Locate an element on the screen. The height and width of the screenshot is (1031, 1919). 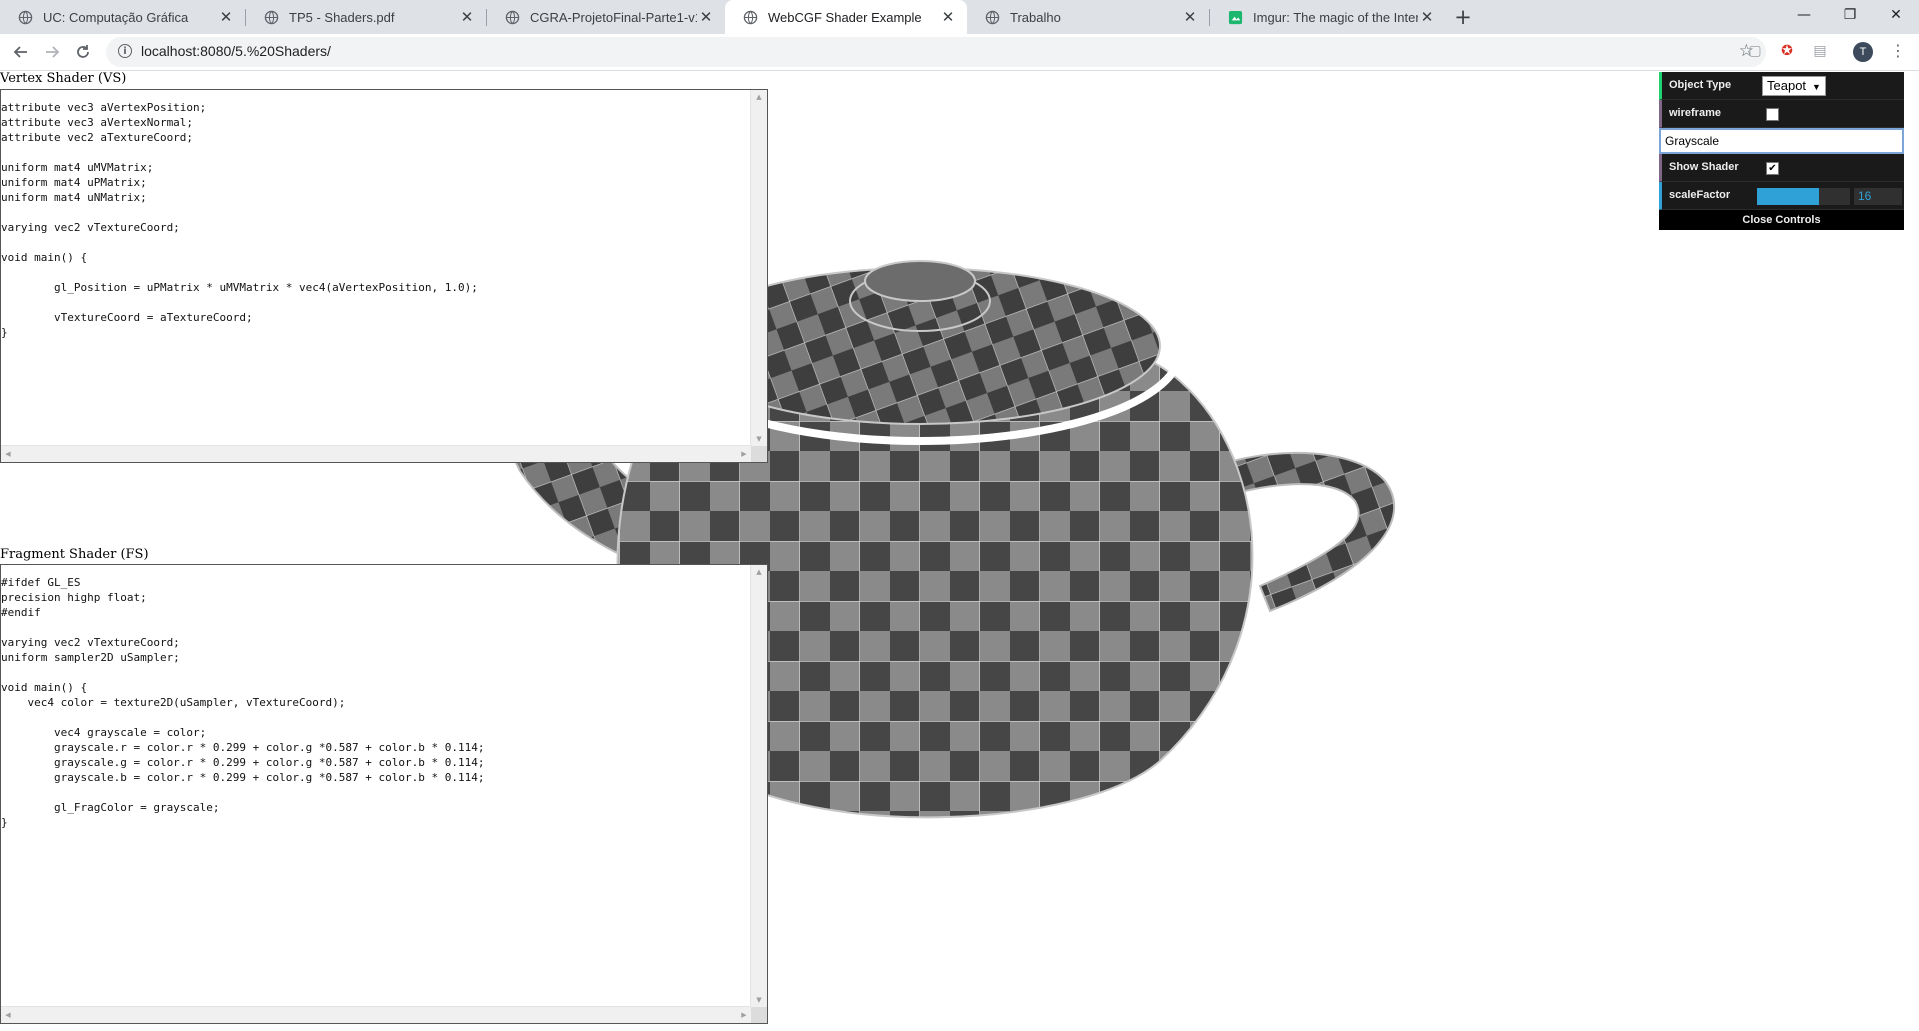
show-shader-label: Show Shader is located at coordinates (1704, 167).